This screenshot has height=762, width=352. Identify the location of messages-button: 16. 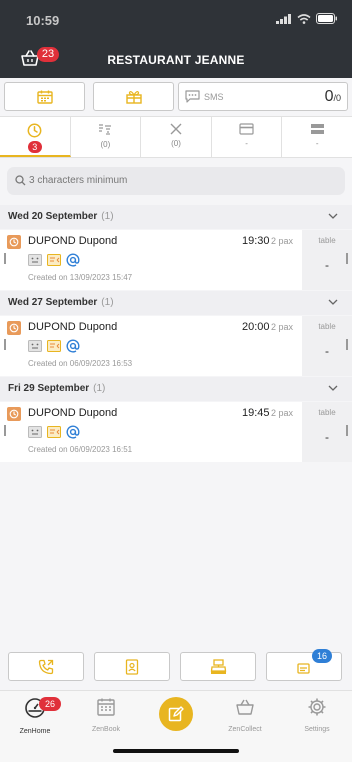
(304, 665).